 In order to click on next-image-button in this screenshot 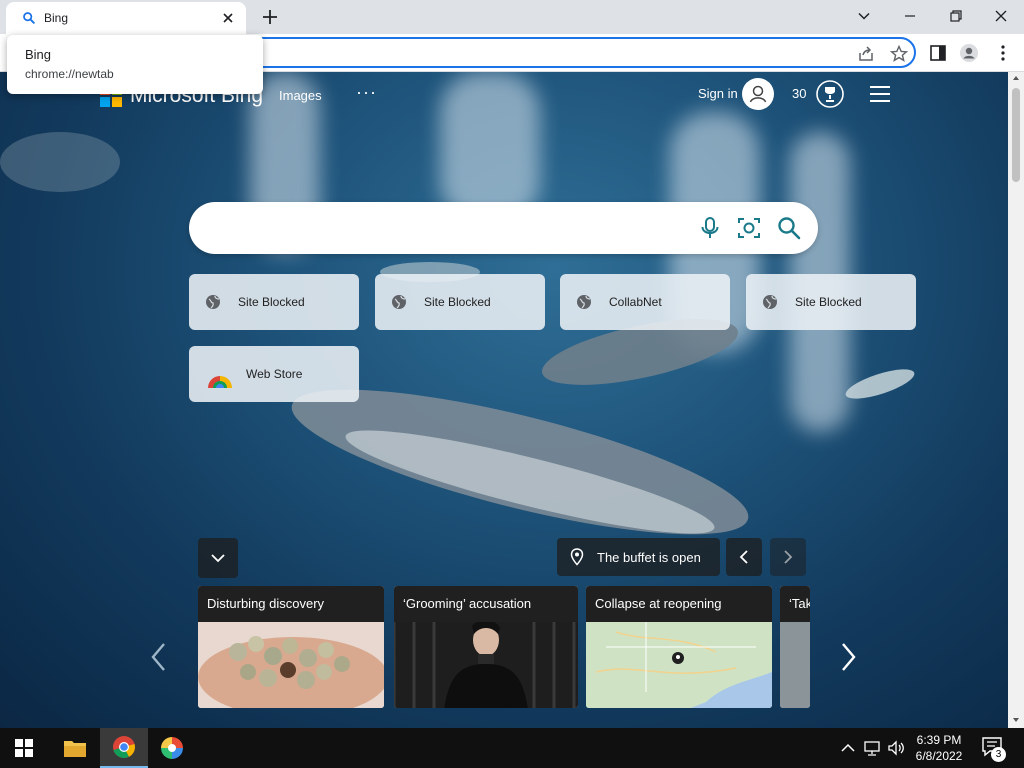, I will do `click(788, 557)`.